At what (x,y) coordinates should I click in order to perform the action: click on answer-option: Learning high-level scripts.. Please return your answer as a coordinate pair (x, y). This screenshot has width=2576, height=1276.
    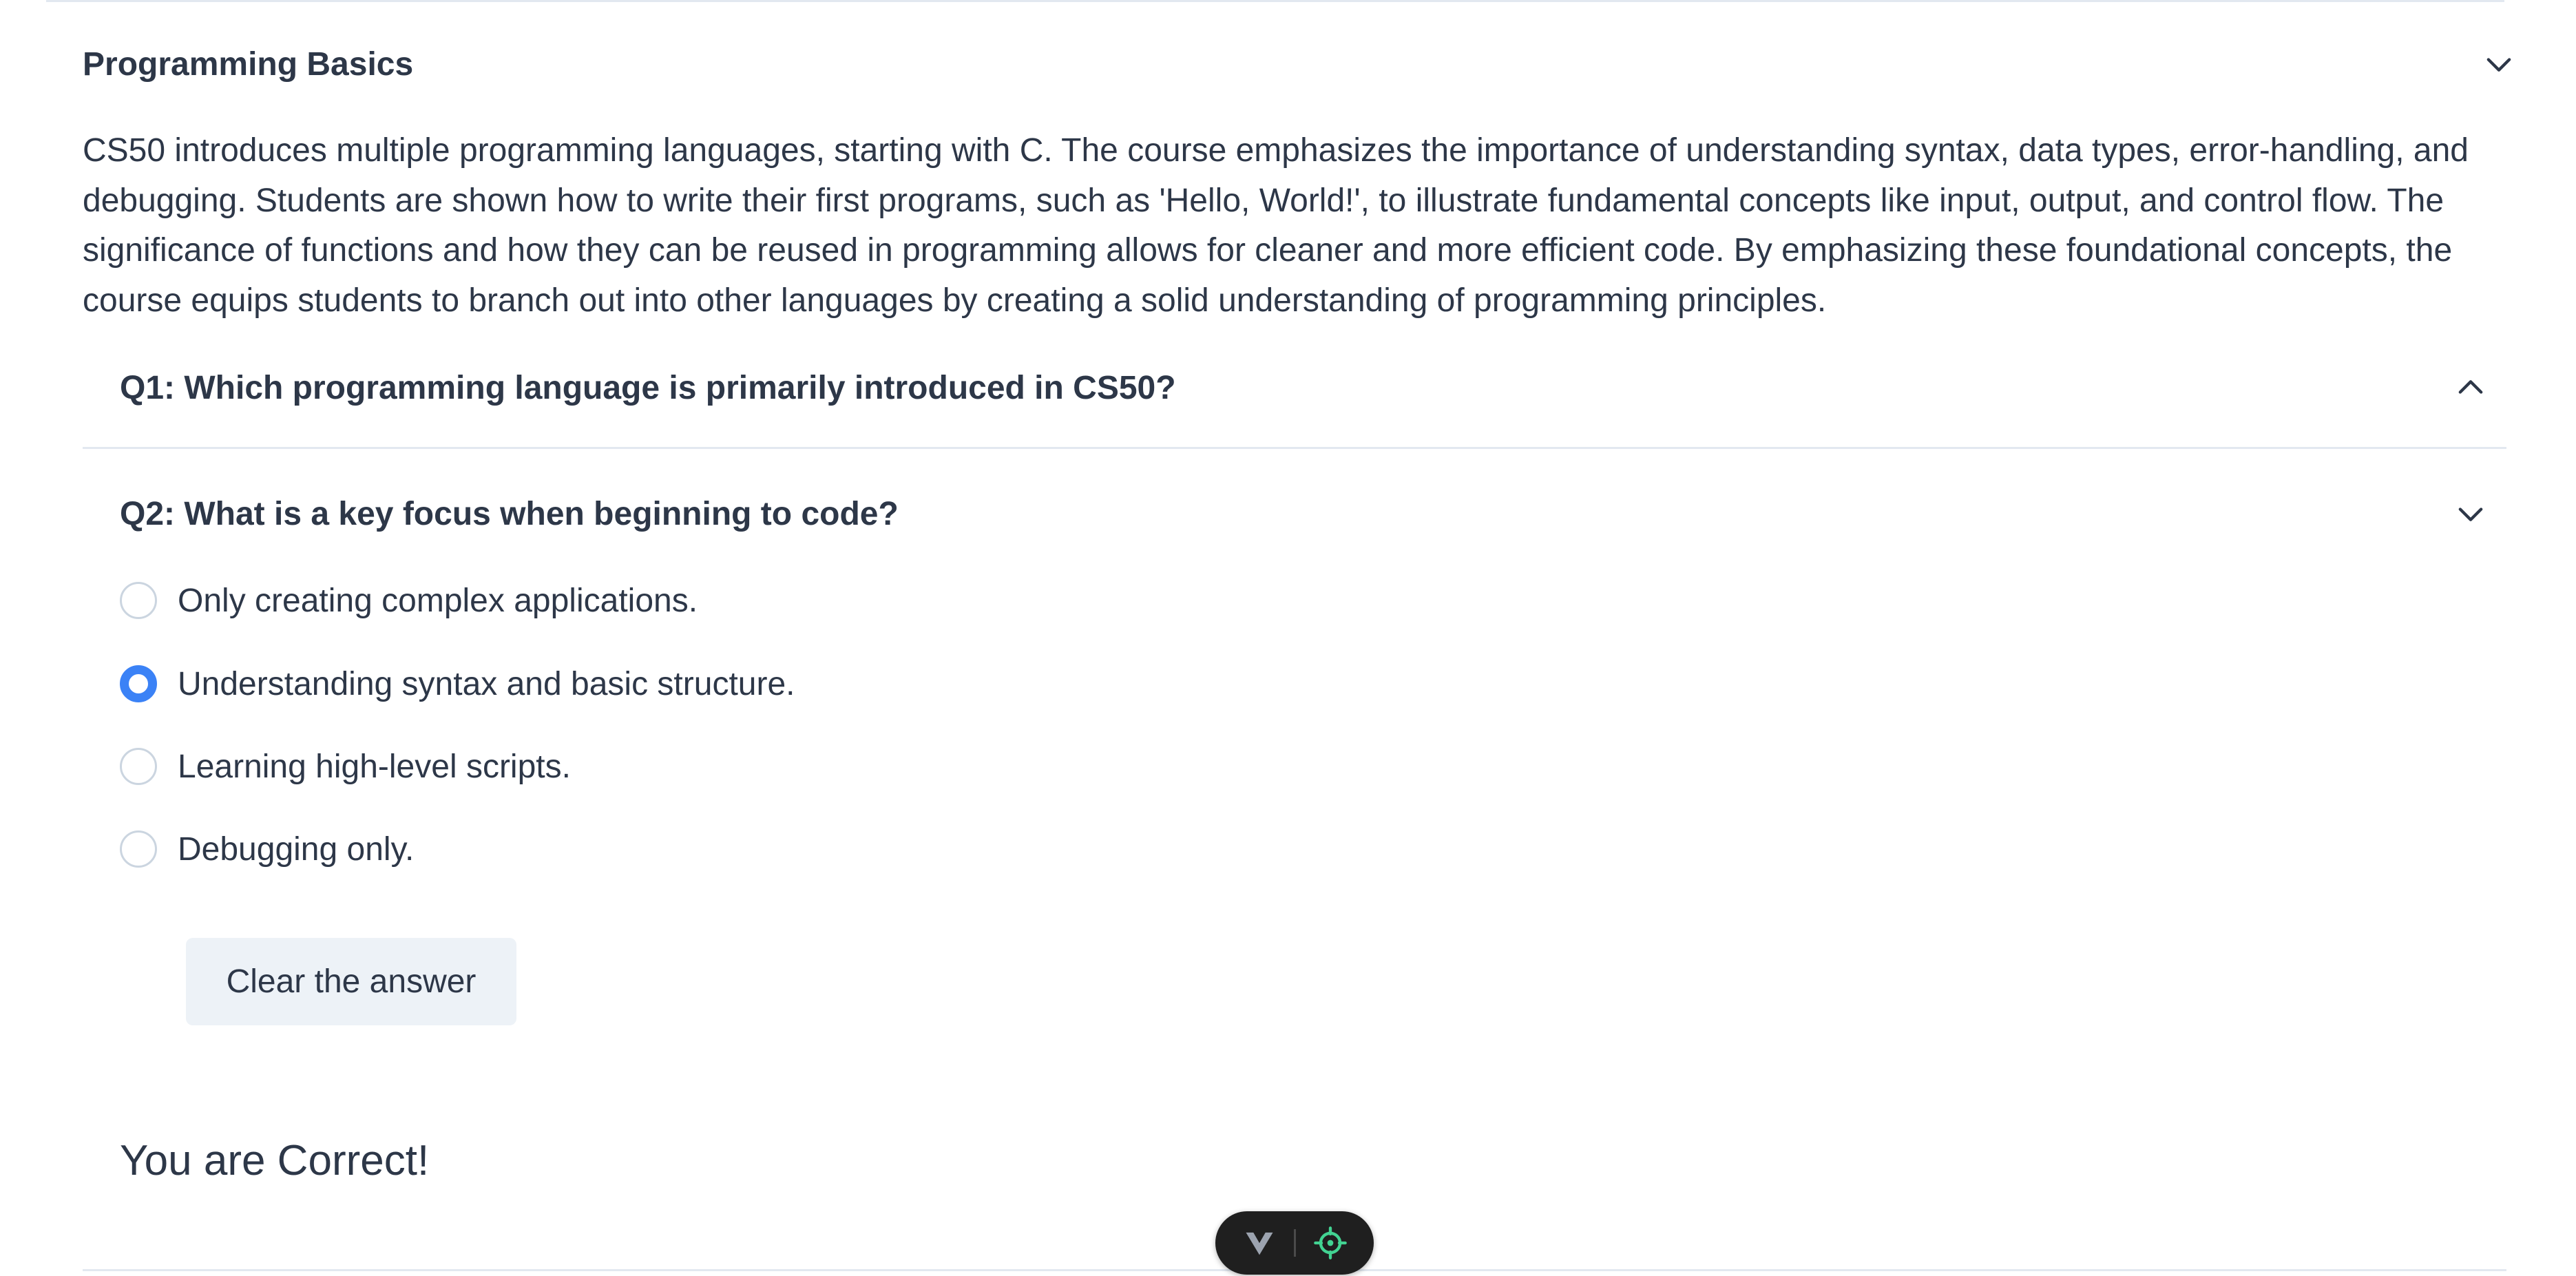
    Looking at the image, I should click on (345, 766).